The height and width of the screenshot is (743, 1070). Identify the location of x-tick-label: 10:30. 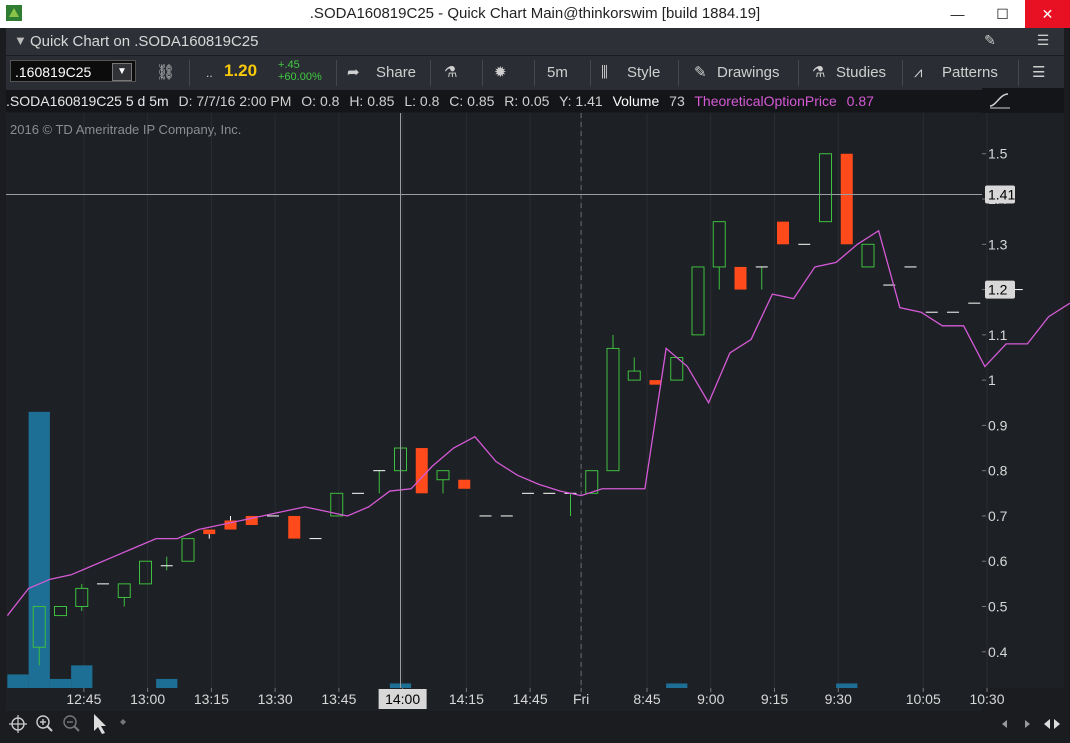
(986, 699).